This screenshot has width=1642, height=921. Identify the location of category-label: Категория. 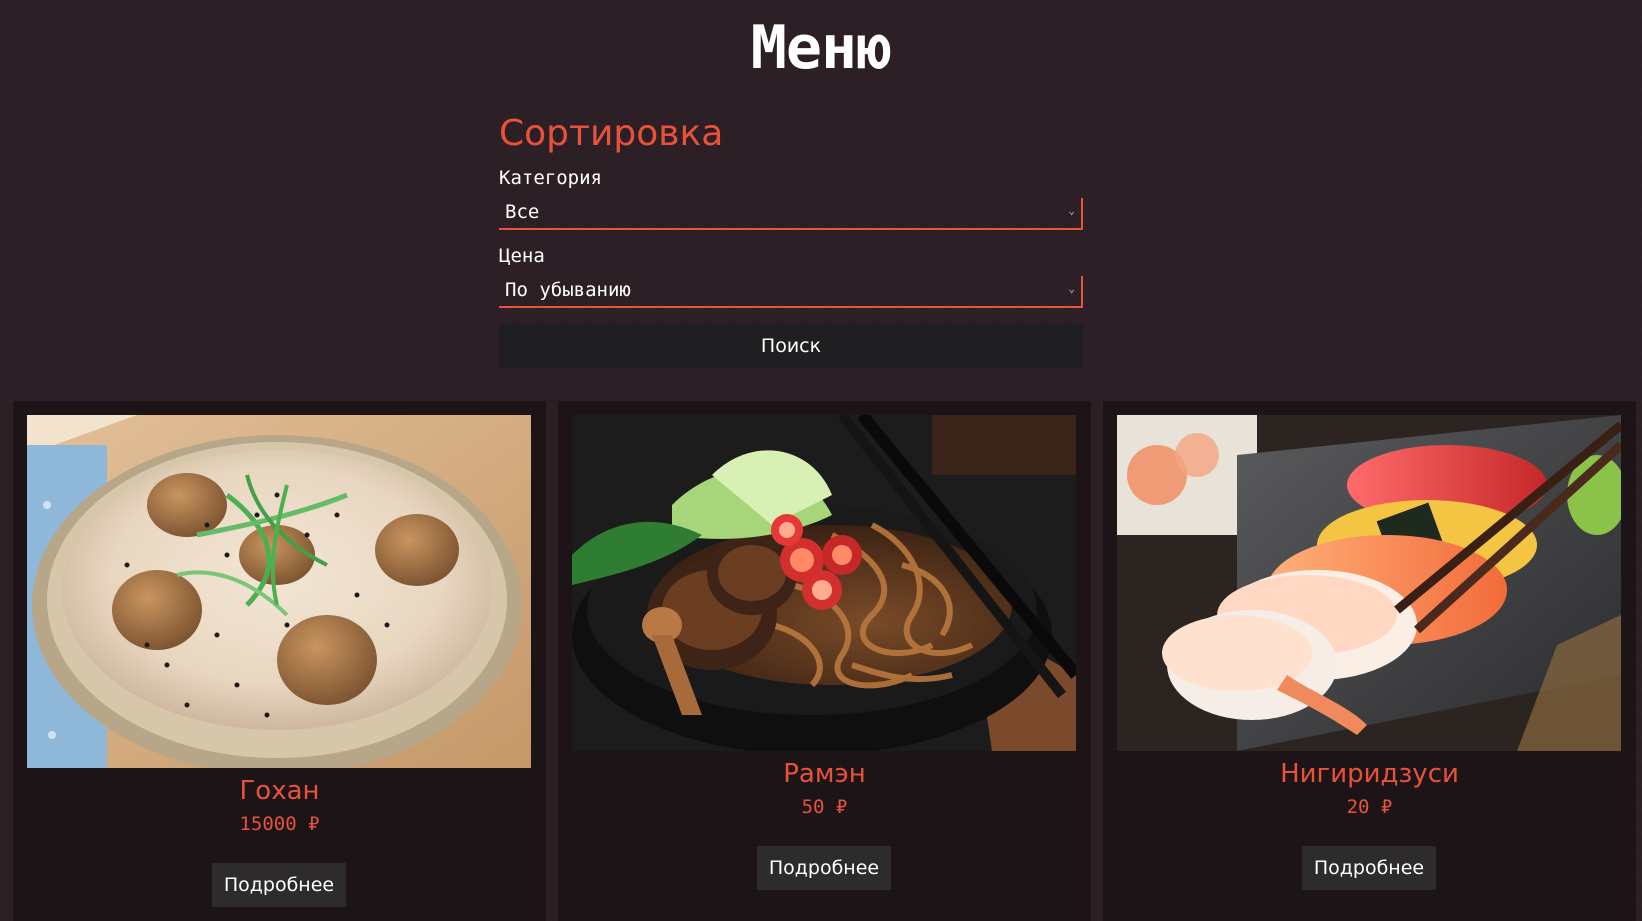
(550, 178).